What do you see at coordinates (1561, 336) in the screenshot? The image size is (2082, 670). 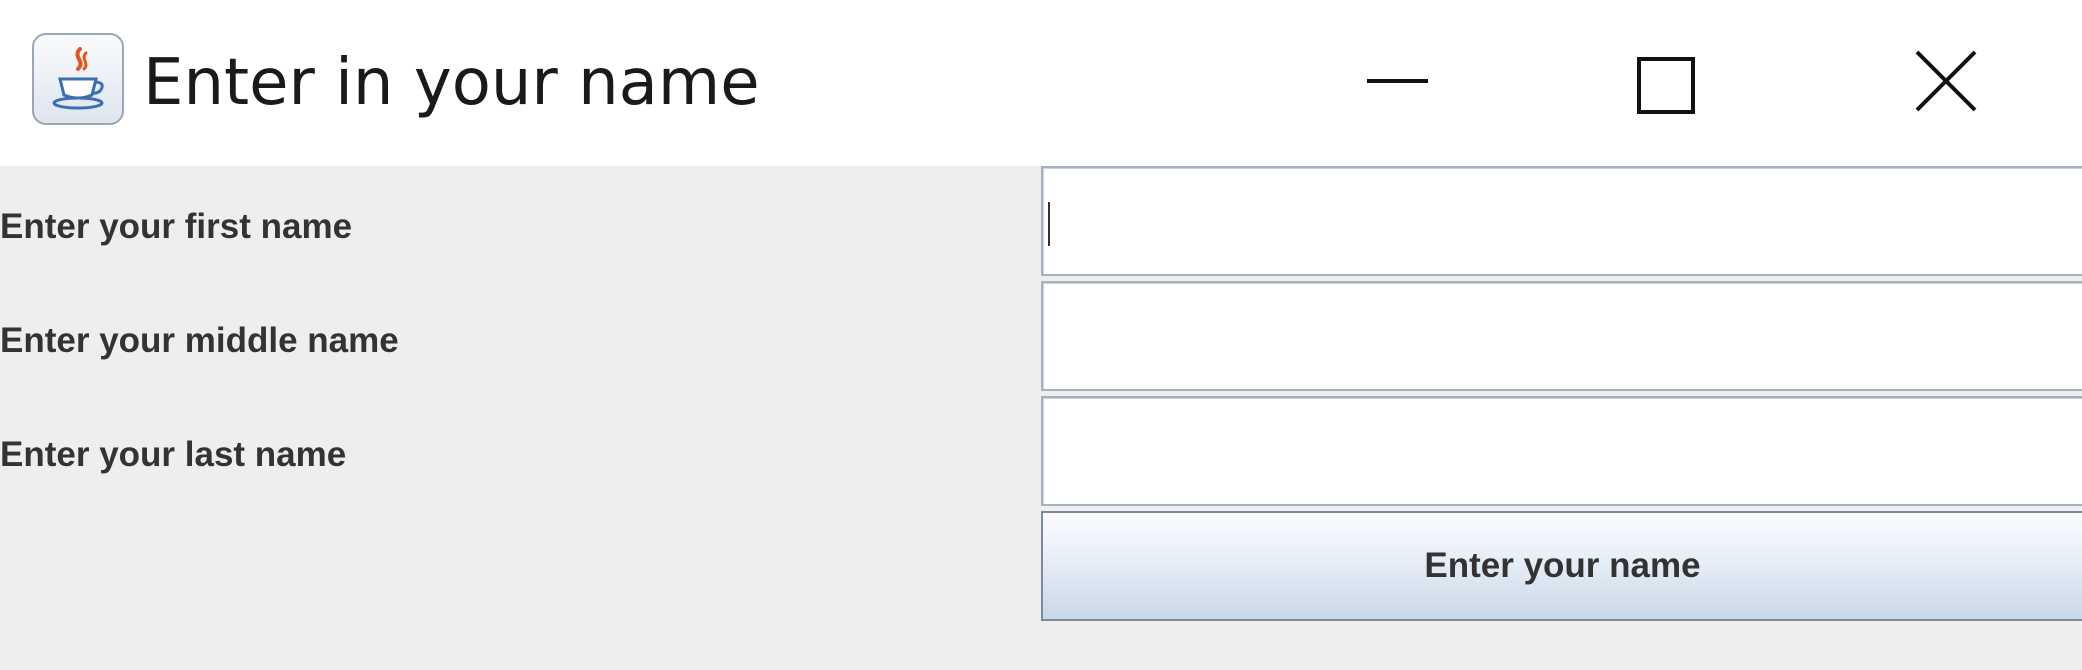 I see `middle-name-input` at bounding box center [1561, 336].